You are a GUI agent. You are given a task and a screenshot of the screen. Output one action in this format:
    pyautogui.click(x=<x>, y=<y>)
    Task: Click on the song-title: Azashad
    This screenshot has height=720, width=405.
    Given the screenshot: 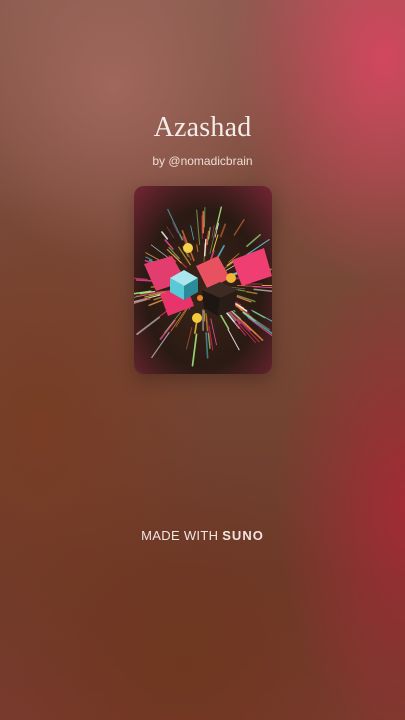 What is the action you would take?
    pyautogui.click(x=202, y=127)
    